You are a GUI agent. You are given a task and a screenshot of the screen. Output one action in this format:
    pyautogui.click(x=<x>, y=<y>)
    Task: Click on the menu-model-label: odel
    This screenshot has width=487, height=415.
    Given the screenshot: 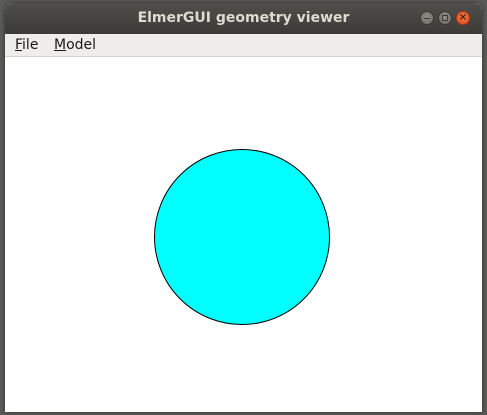 What is the action you would take?
    pyautogui.click(x=81, y=45)
    